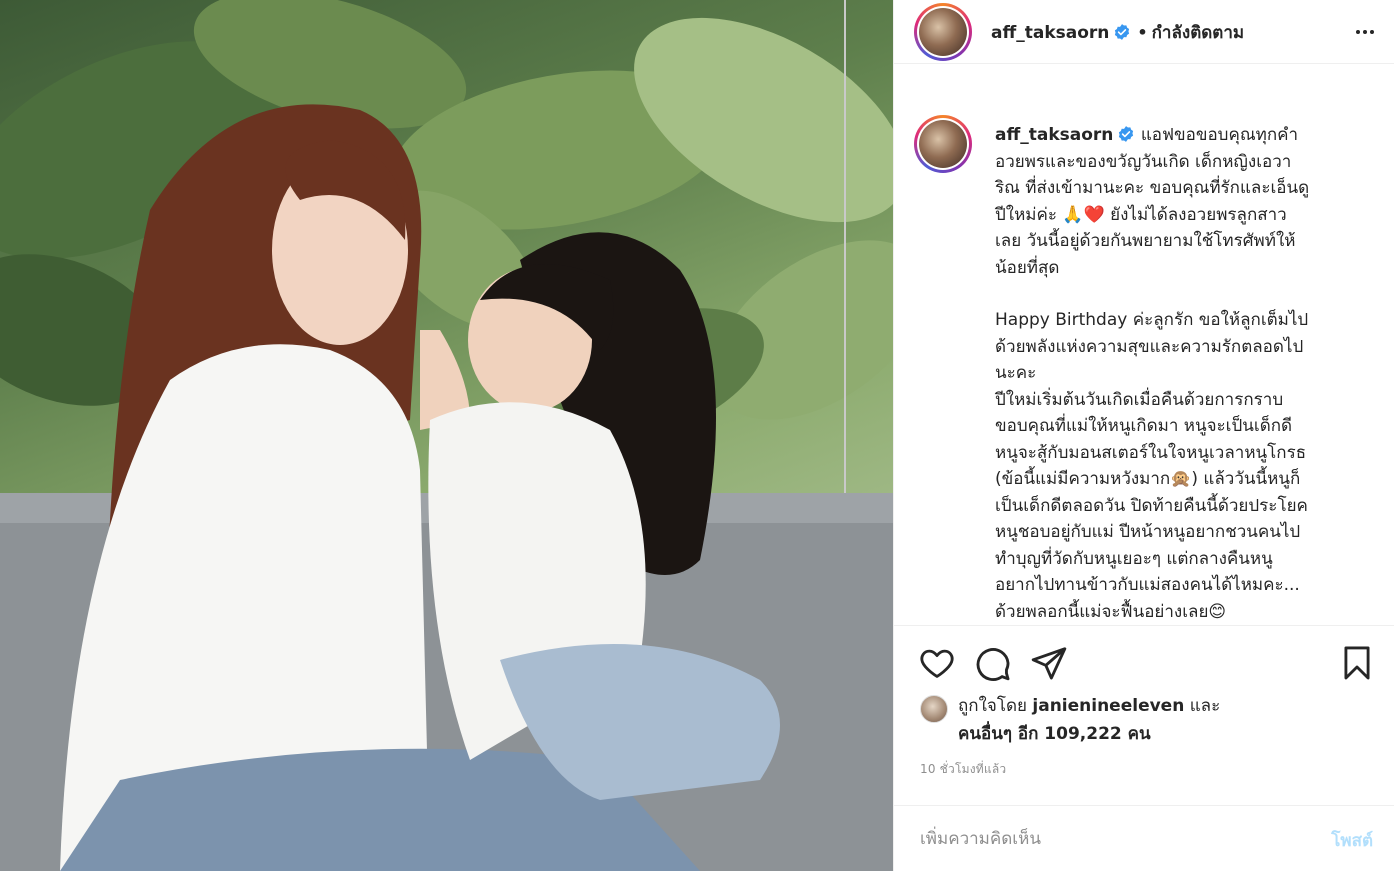 The image size is (1394, 871). I want to click on caption-line: Happy Birthday ค่ะลูกรัก ขอให้ลูกเต็มไป, so click(1152, 320).